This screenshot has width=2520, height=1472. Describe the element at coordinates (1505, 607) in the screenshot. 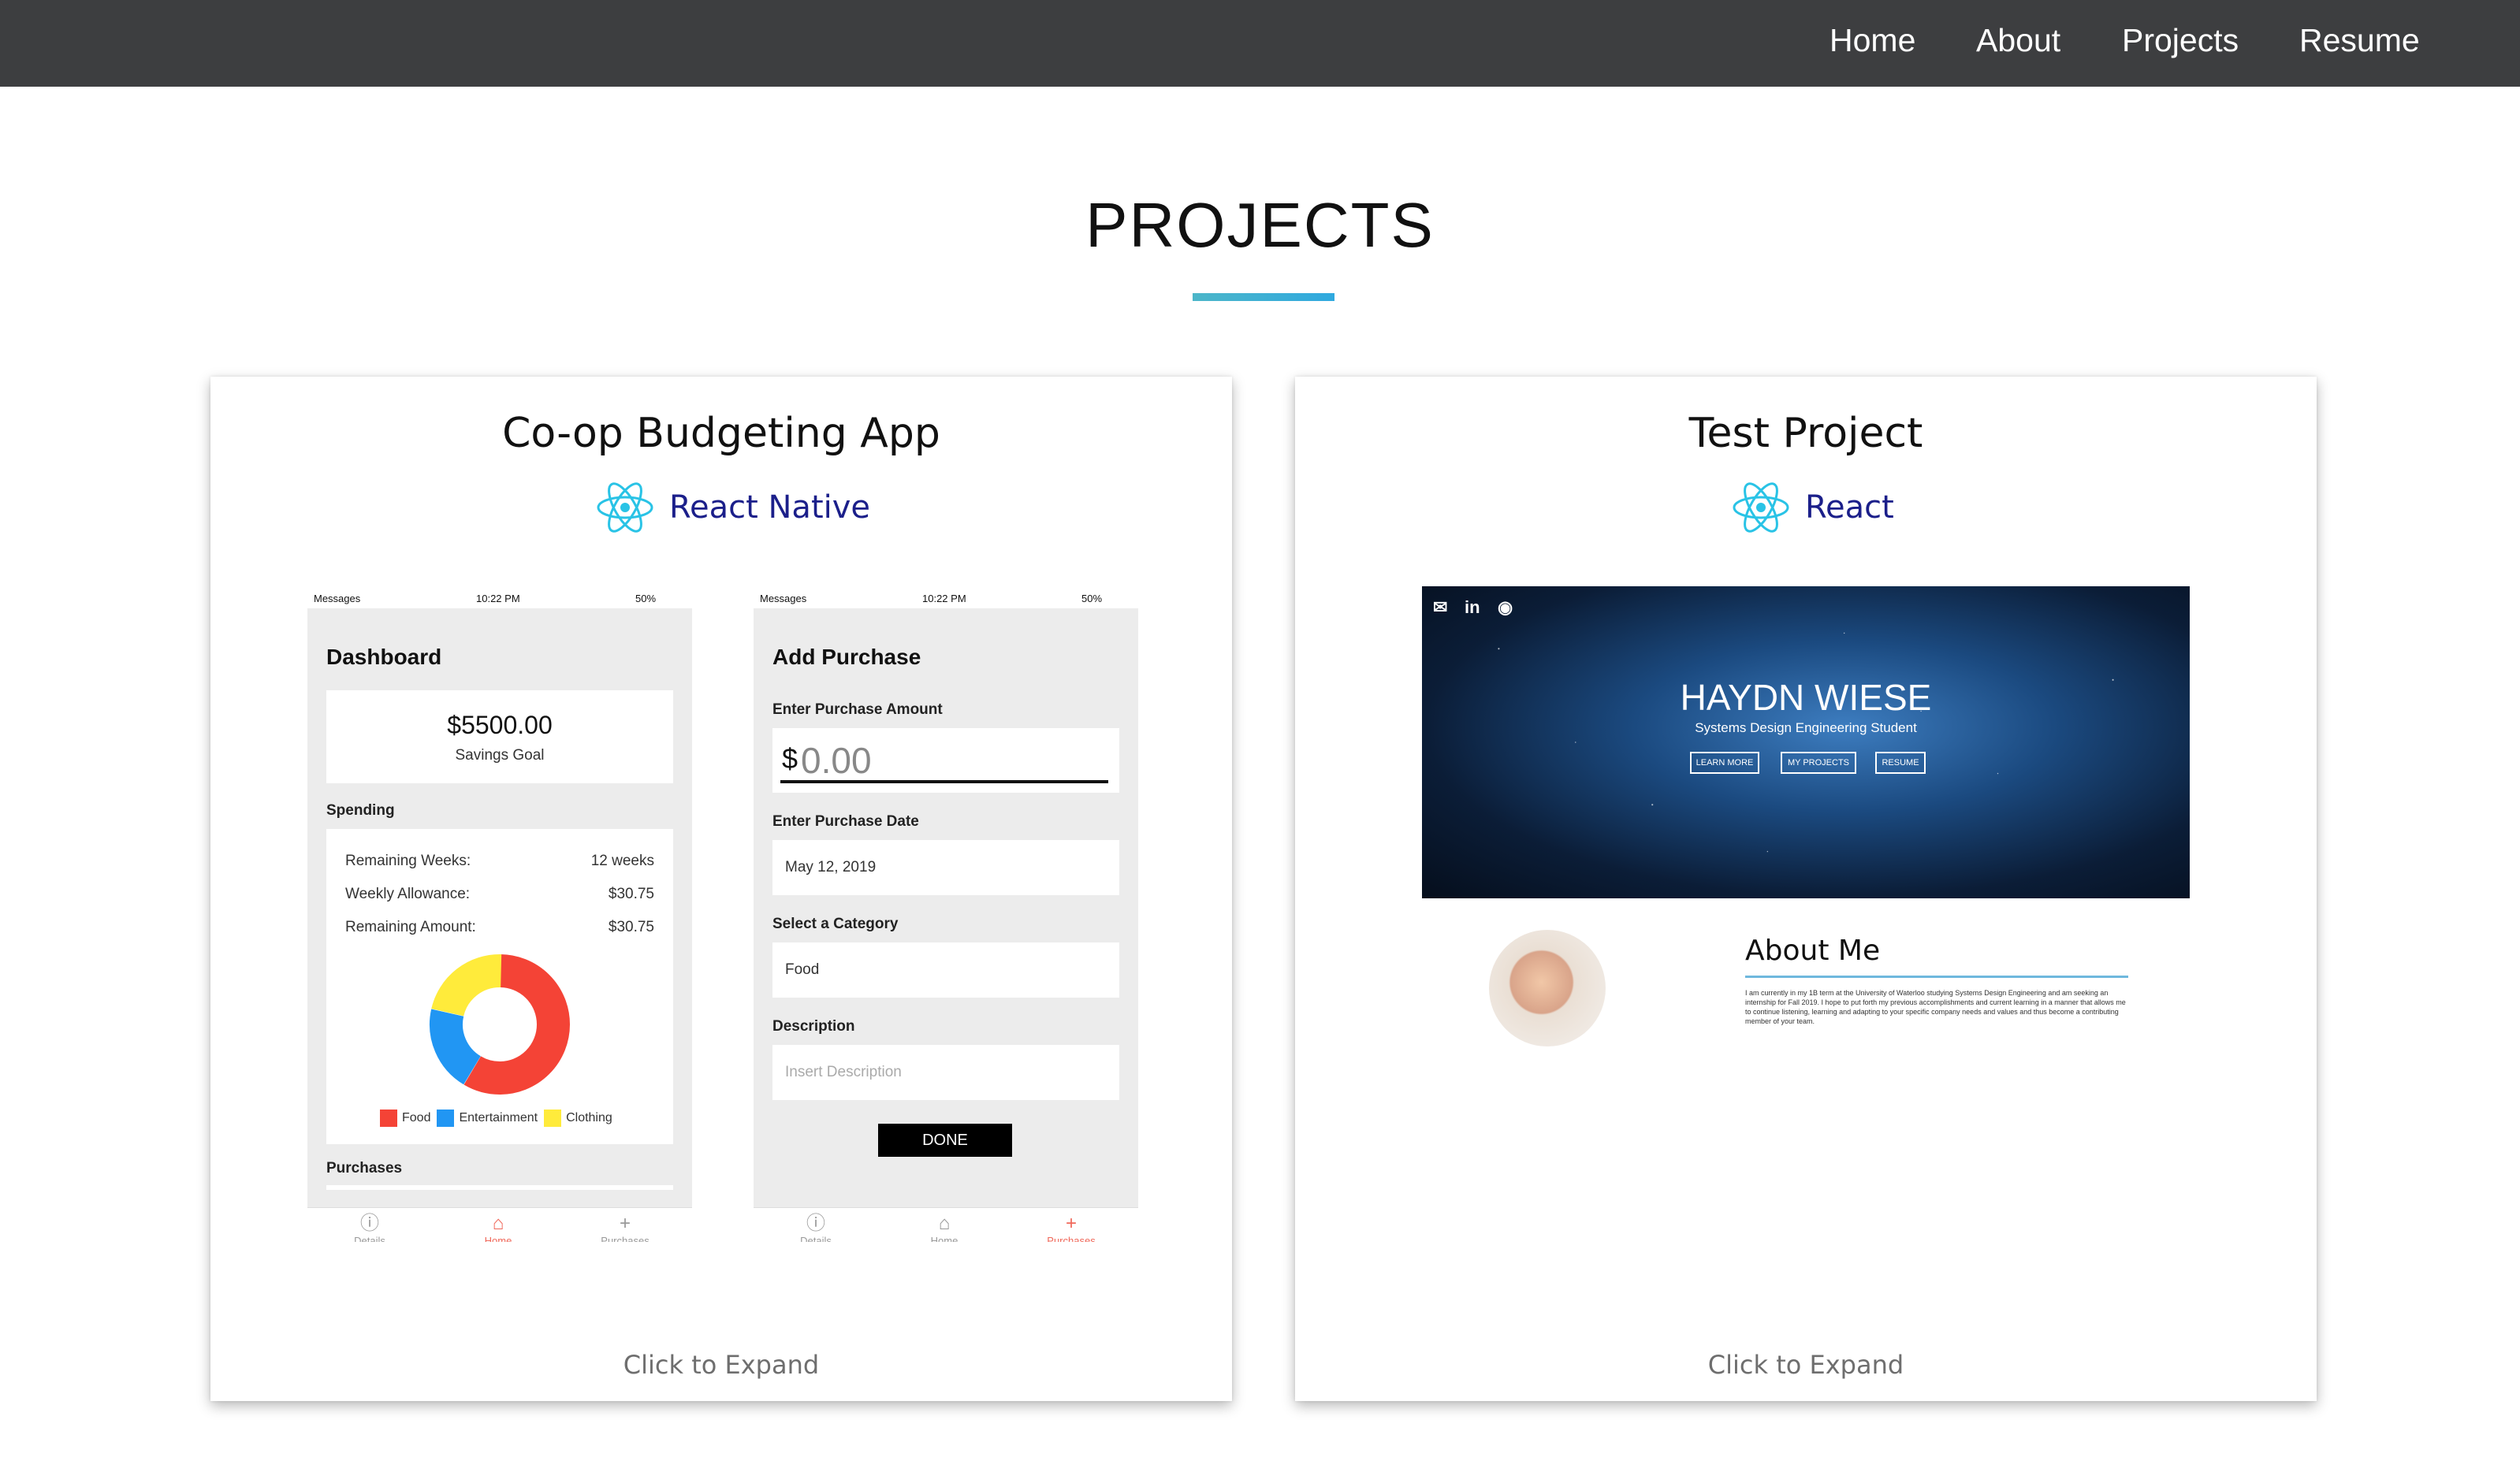

I see `github-icon: ◉` at that location.